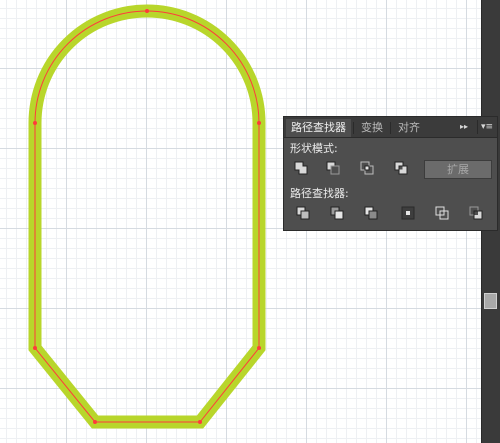 The height and width of the screenshot is (443, 500). I want to click on tab-pathfinder: 路径查找器, so click(318, 128).